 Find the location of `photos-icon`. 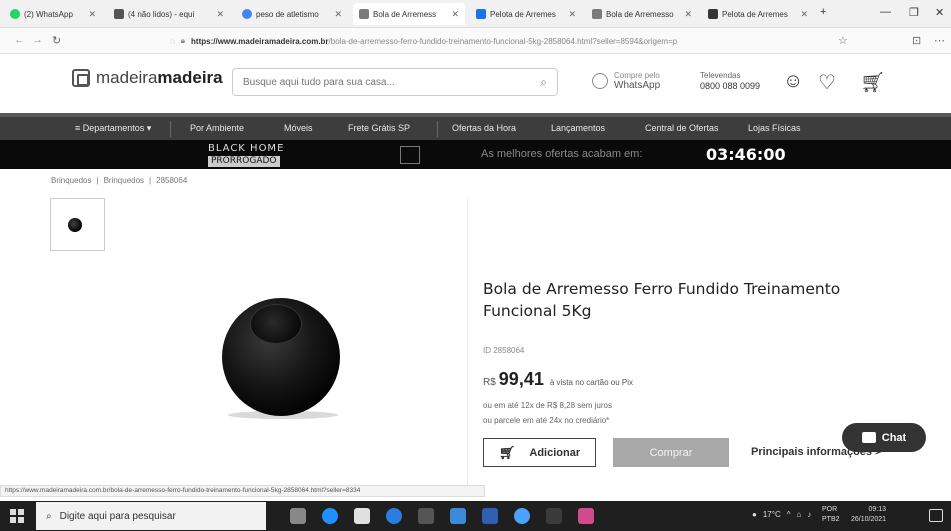

photos-icon is located at coordinates (586, 516).